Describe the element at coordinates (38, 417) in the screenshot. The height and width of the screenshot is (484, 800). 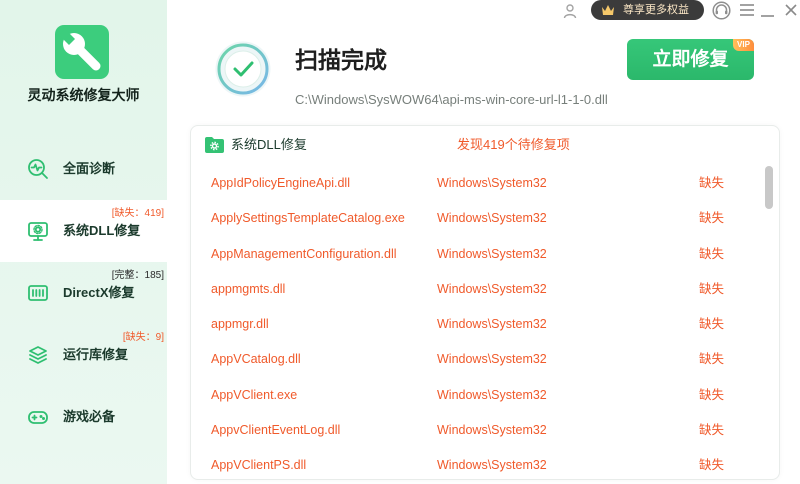
I see `gamepad-icon` at that location.